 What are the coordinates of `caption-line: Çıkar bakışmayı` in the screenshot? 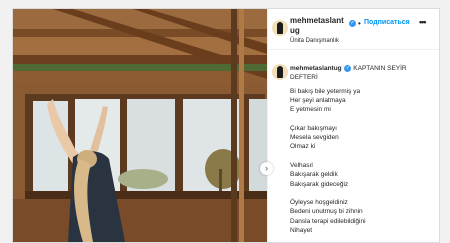 It's located at (313, 128).